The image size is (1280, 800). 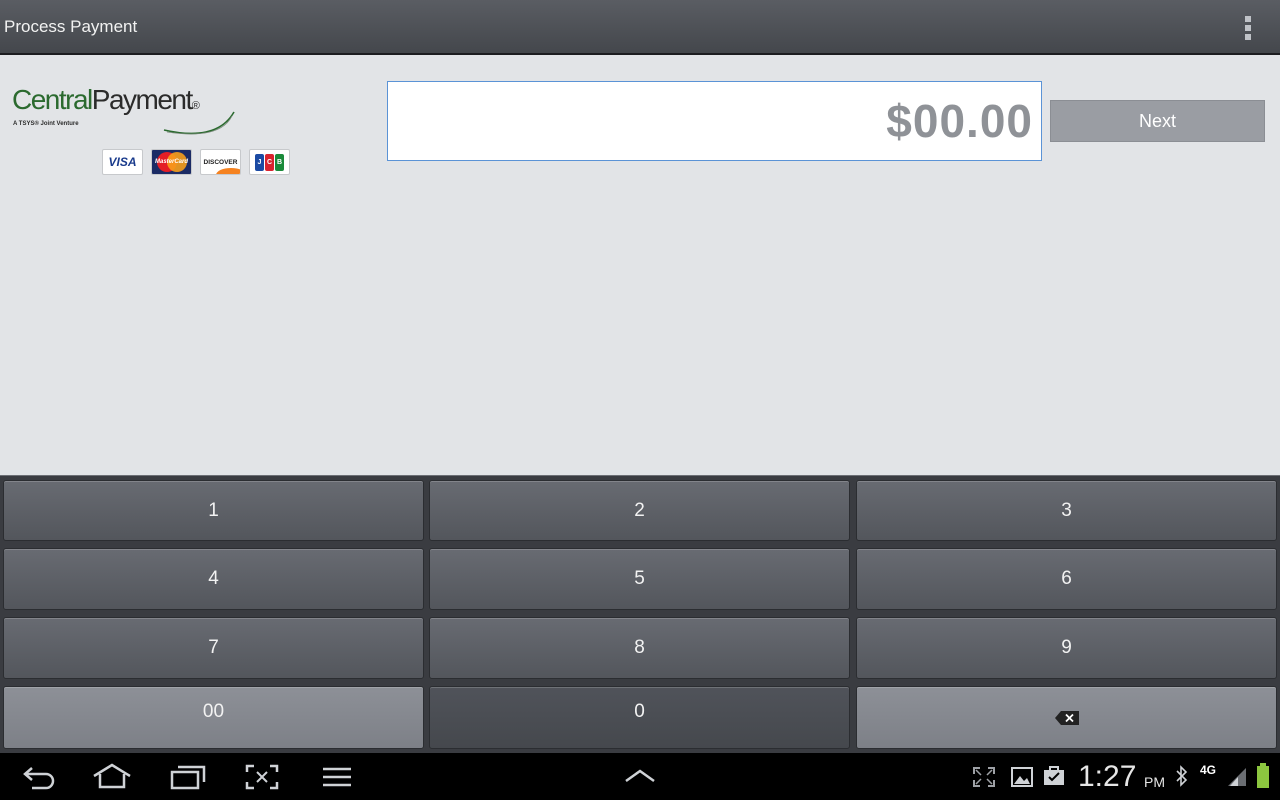 What do you see at coordinates (213, 510) in the screenshot?
I see `key-1: 1` at bounding box center [213, 510].